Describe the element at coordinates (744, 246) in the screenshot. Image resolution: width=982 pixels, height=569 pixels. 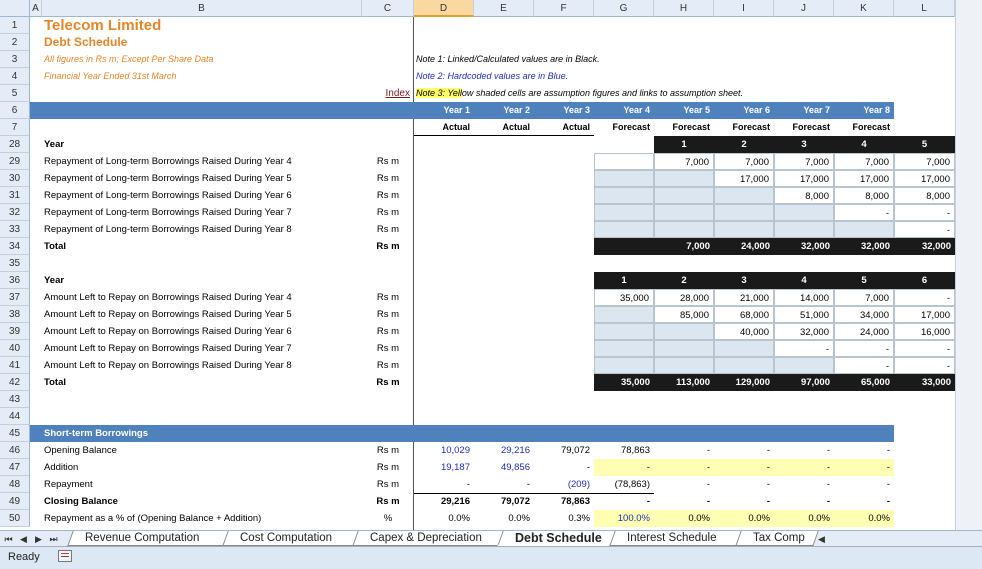
I see `repayment-total-value: 24,000` at that location.